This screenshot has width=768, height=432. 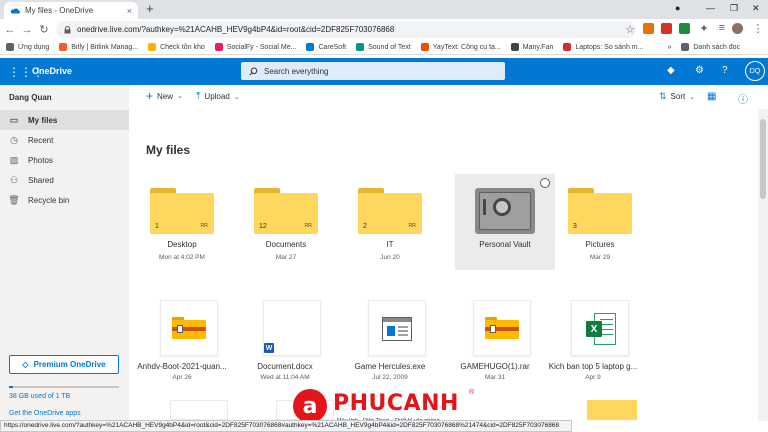 I want to click on folder-tile: 3 Pictures Mar 29, so click(x=600, y=222).